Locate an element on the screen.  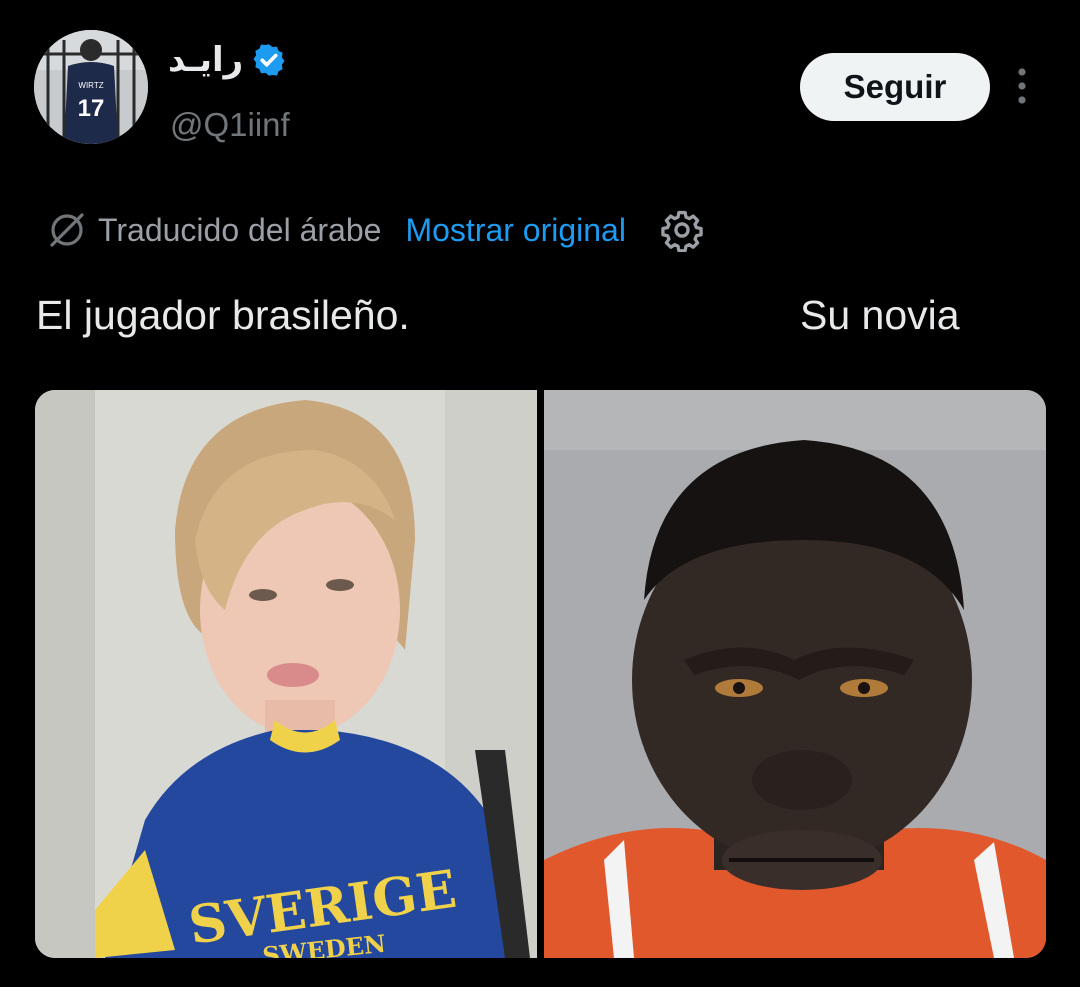
translate-icon is located at coordinates (67, 230).